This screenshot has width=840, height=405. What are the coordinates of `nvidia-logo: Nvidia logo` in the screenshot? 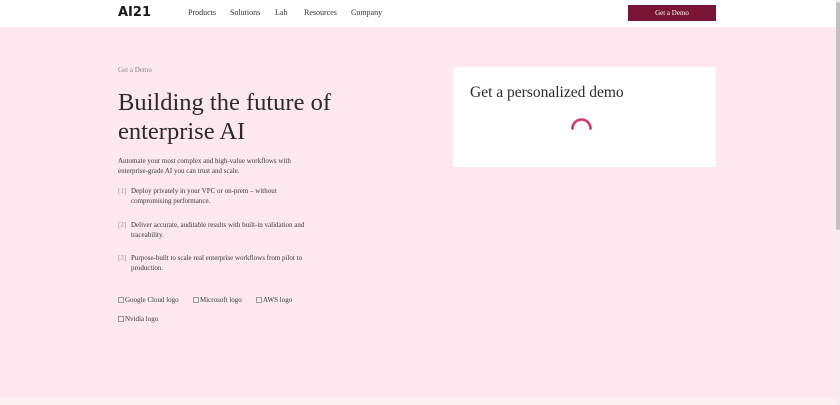 It's located at (138, 319).